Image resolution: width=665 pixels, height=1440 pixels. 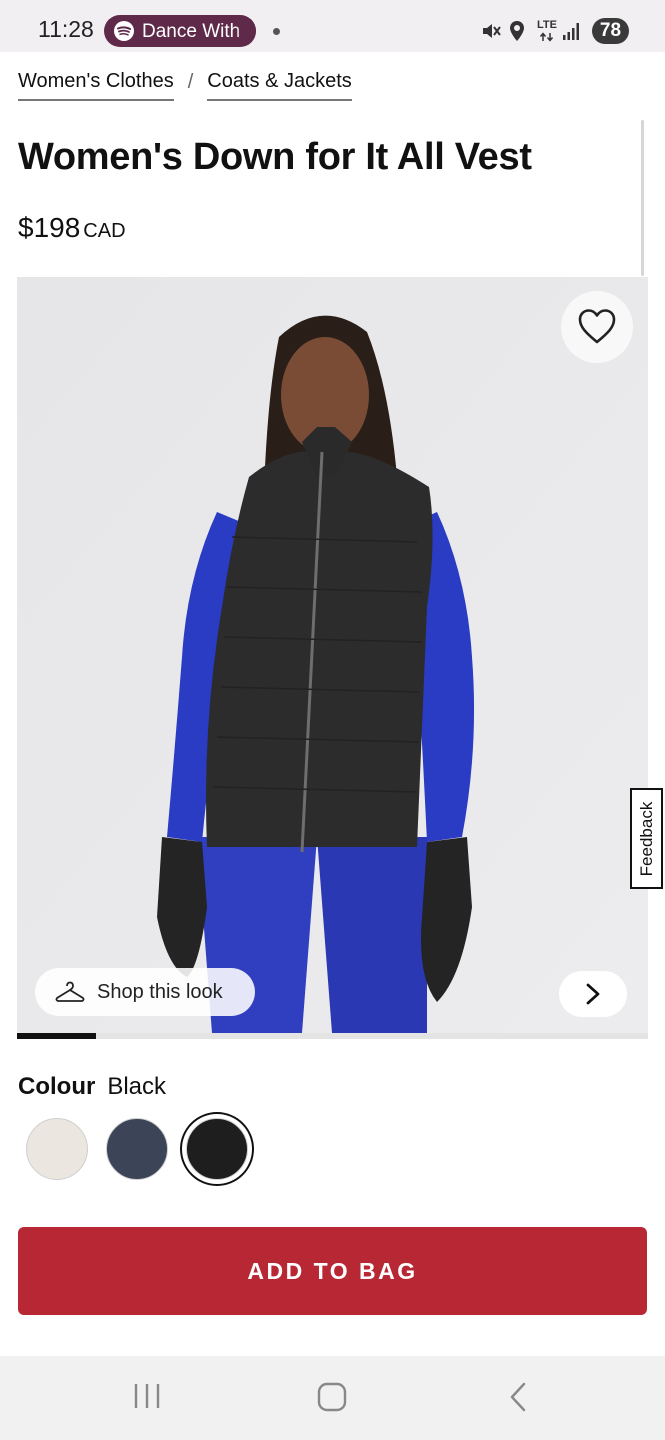 What do you see at coordinates (137, 1149) in the screenshot?
I see `swatch-navy` at bounding box center [137, 1149].